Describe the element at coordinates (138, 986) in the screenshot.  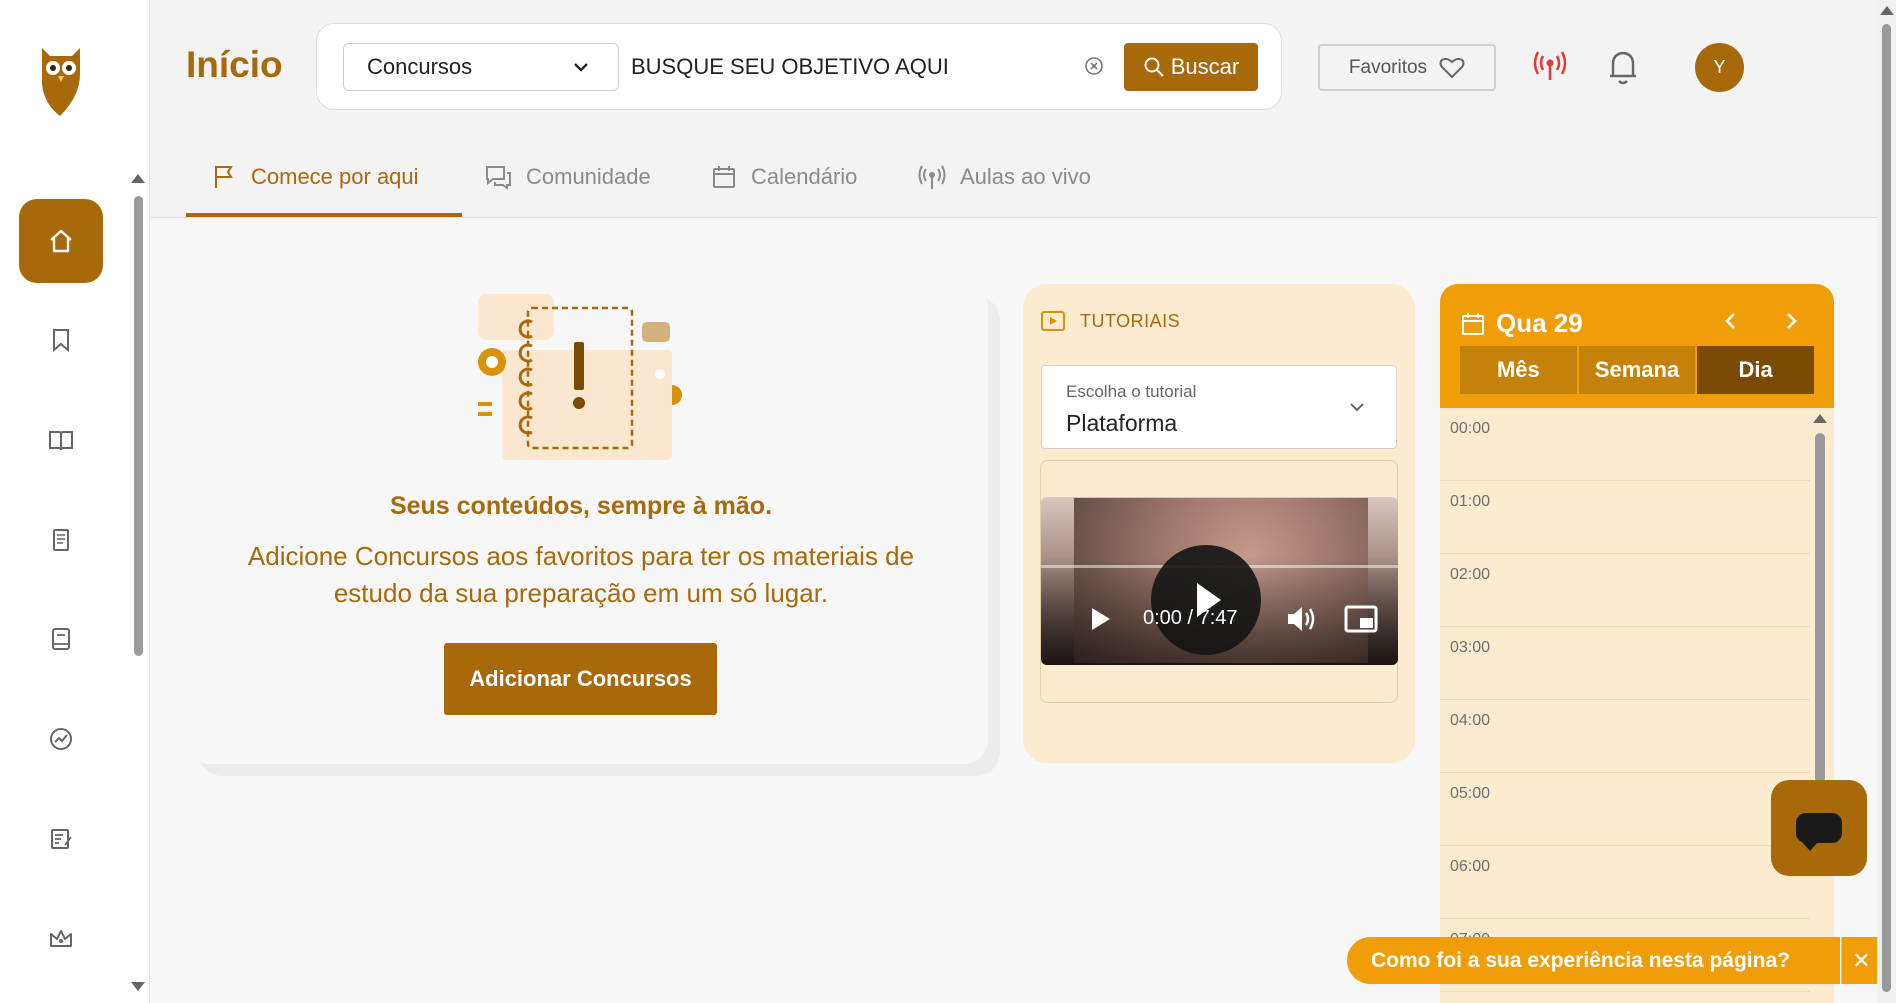
I see `sidebar-scroll-down` at that location.